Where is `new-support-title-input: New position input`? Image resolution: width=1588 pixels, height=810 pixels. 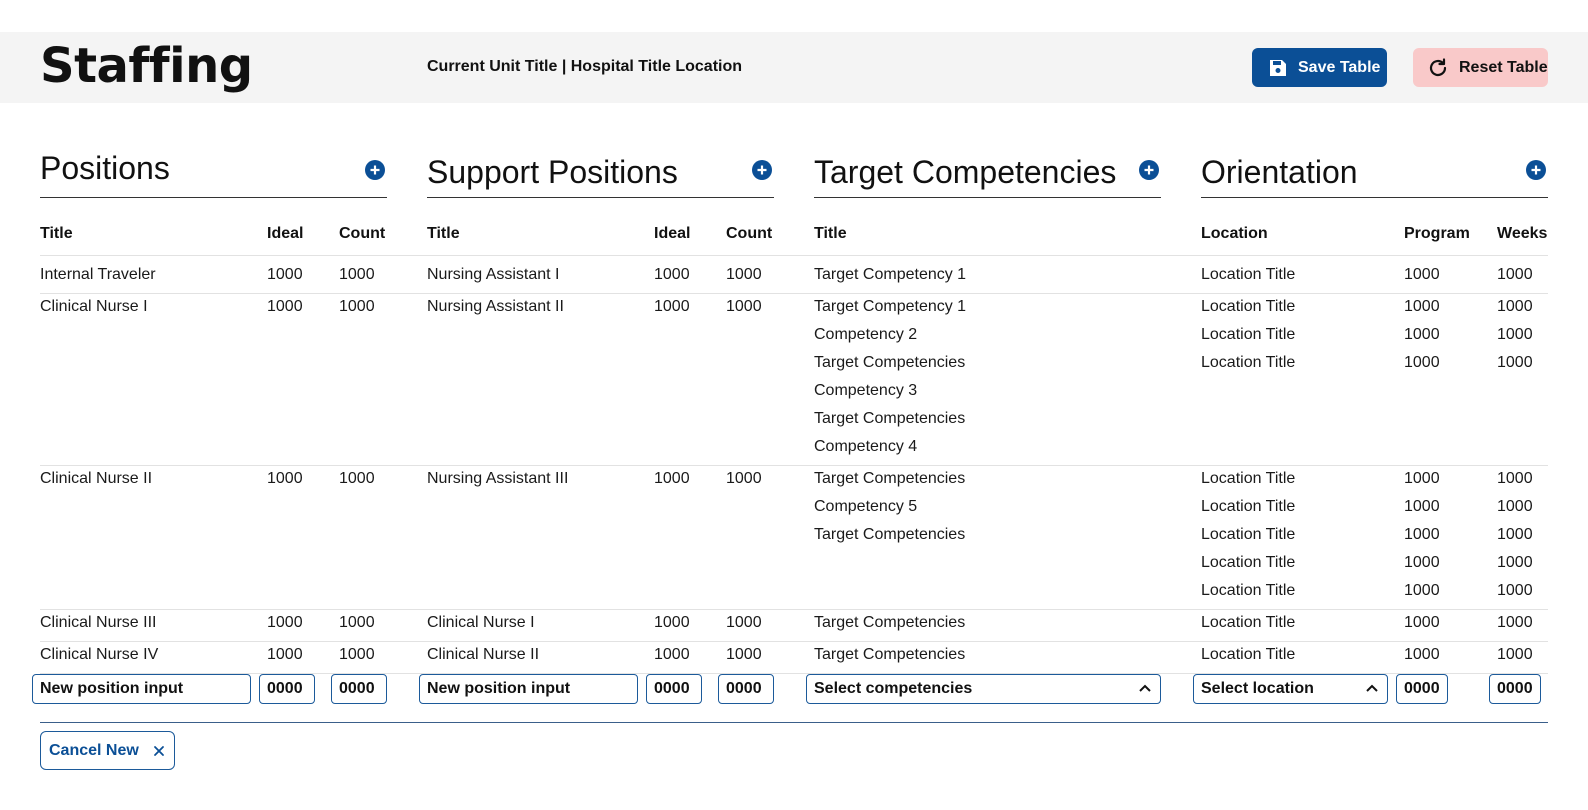
new-support-title-input: New position input is located at coordinates (528, 689).